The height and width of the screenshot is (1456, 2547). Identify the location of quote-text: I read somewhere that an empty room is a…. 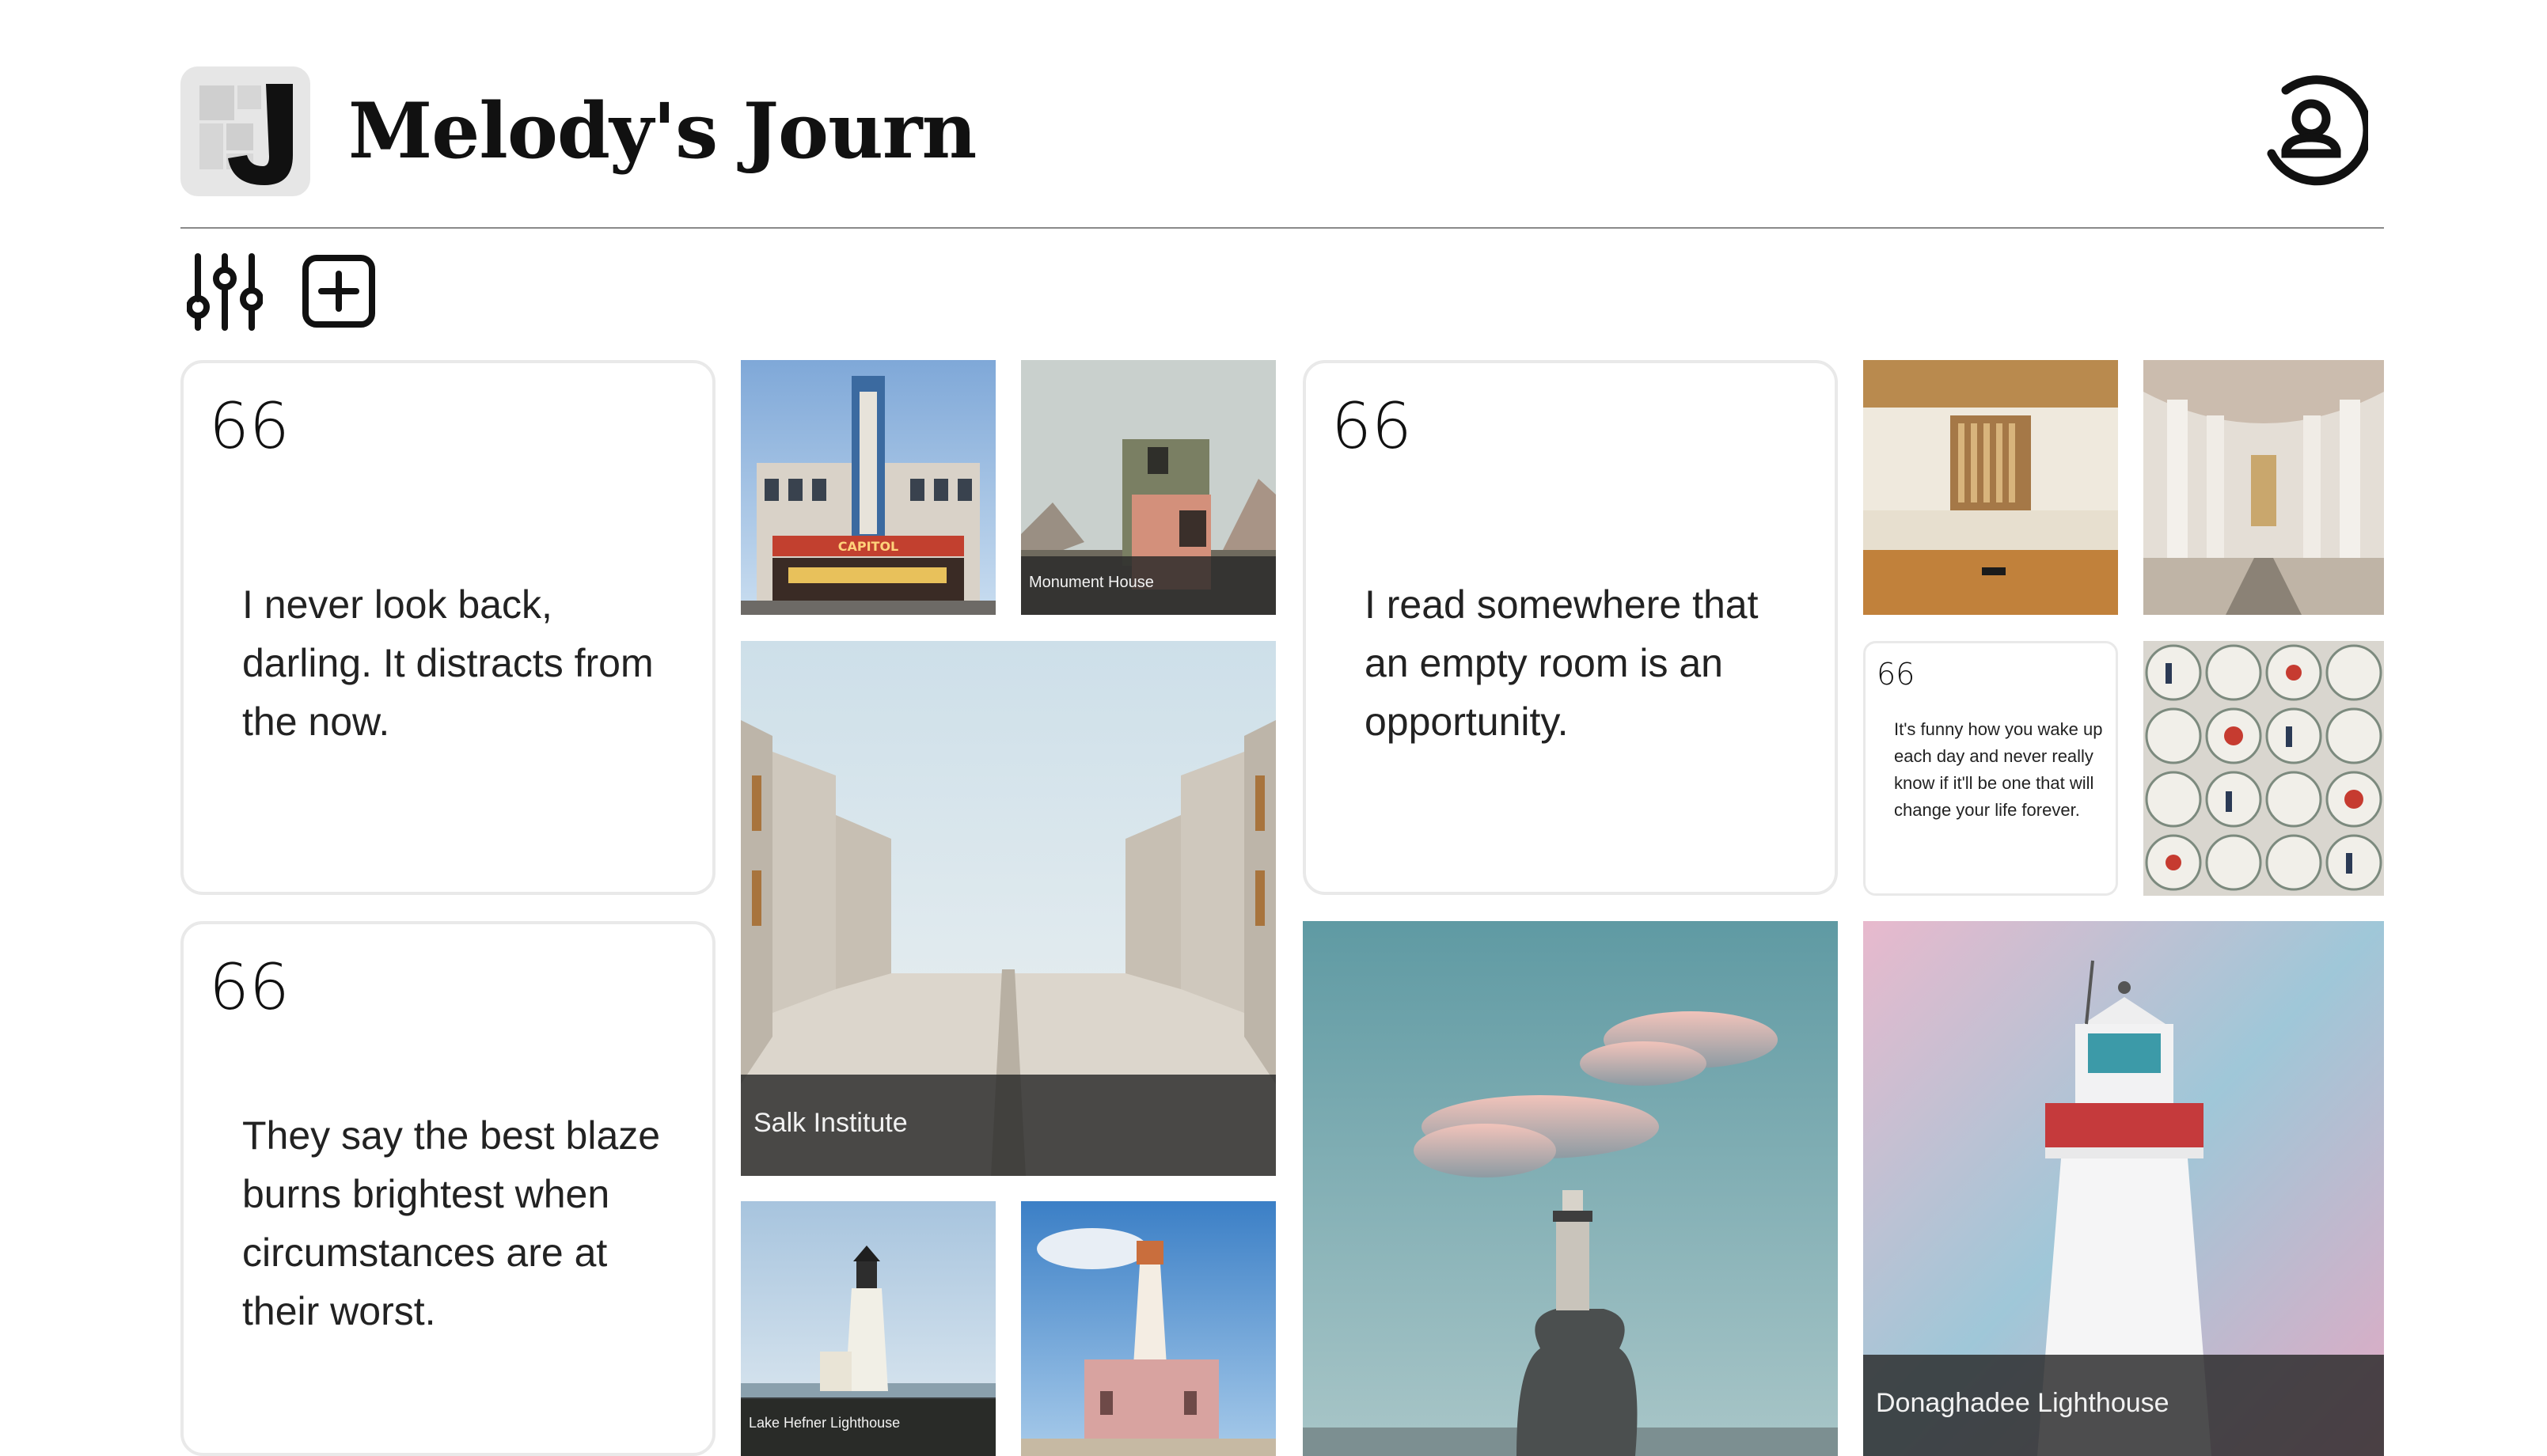
(1562, 663).